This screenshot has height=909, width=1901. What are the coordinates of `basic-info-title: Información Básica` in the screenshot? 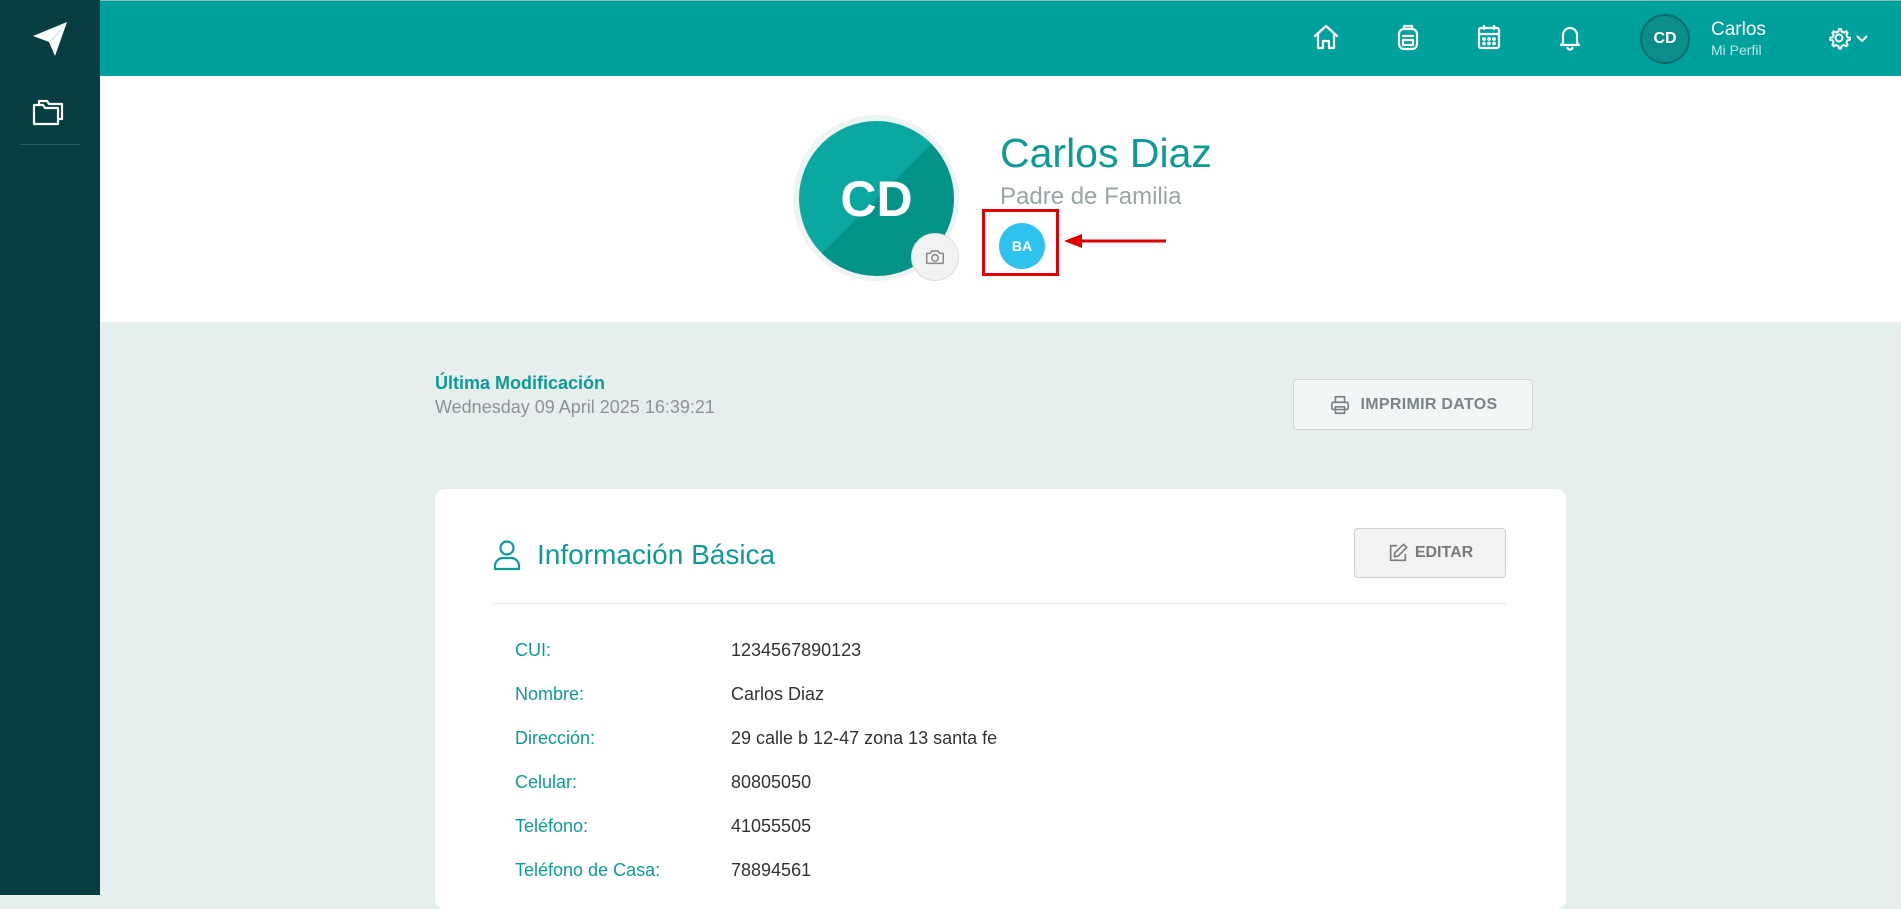 It's located at (656, 554).